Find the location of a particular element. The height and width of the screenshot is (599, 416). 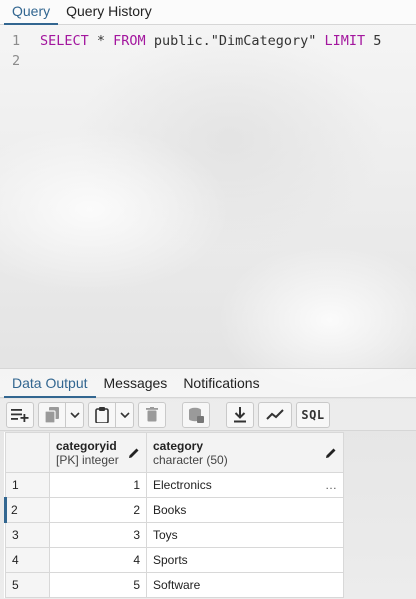

copy-options-button is located at coordinates (75, 414).